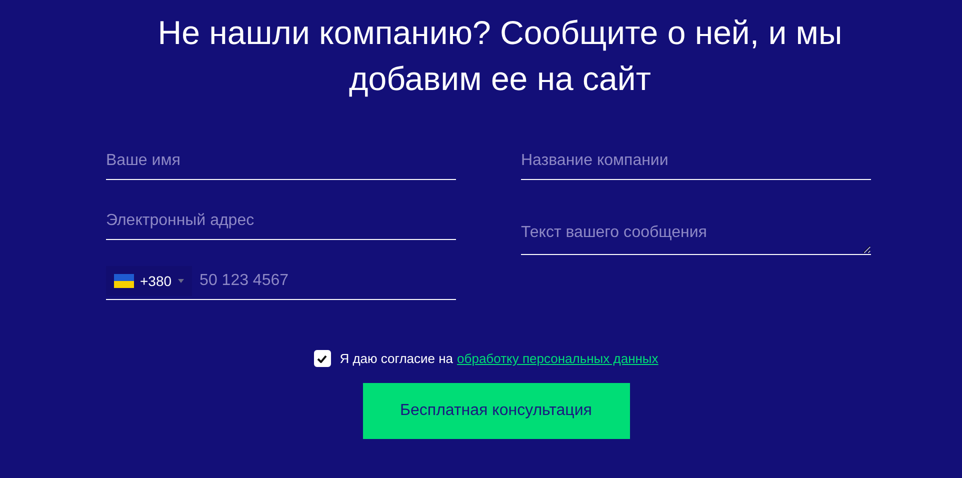 This screenshot has width=962, height=478. I want to click on input-field: Электронный адрес, so click(281, 221).